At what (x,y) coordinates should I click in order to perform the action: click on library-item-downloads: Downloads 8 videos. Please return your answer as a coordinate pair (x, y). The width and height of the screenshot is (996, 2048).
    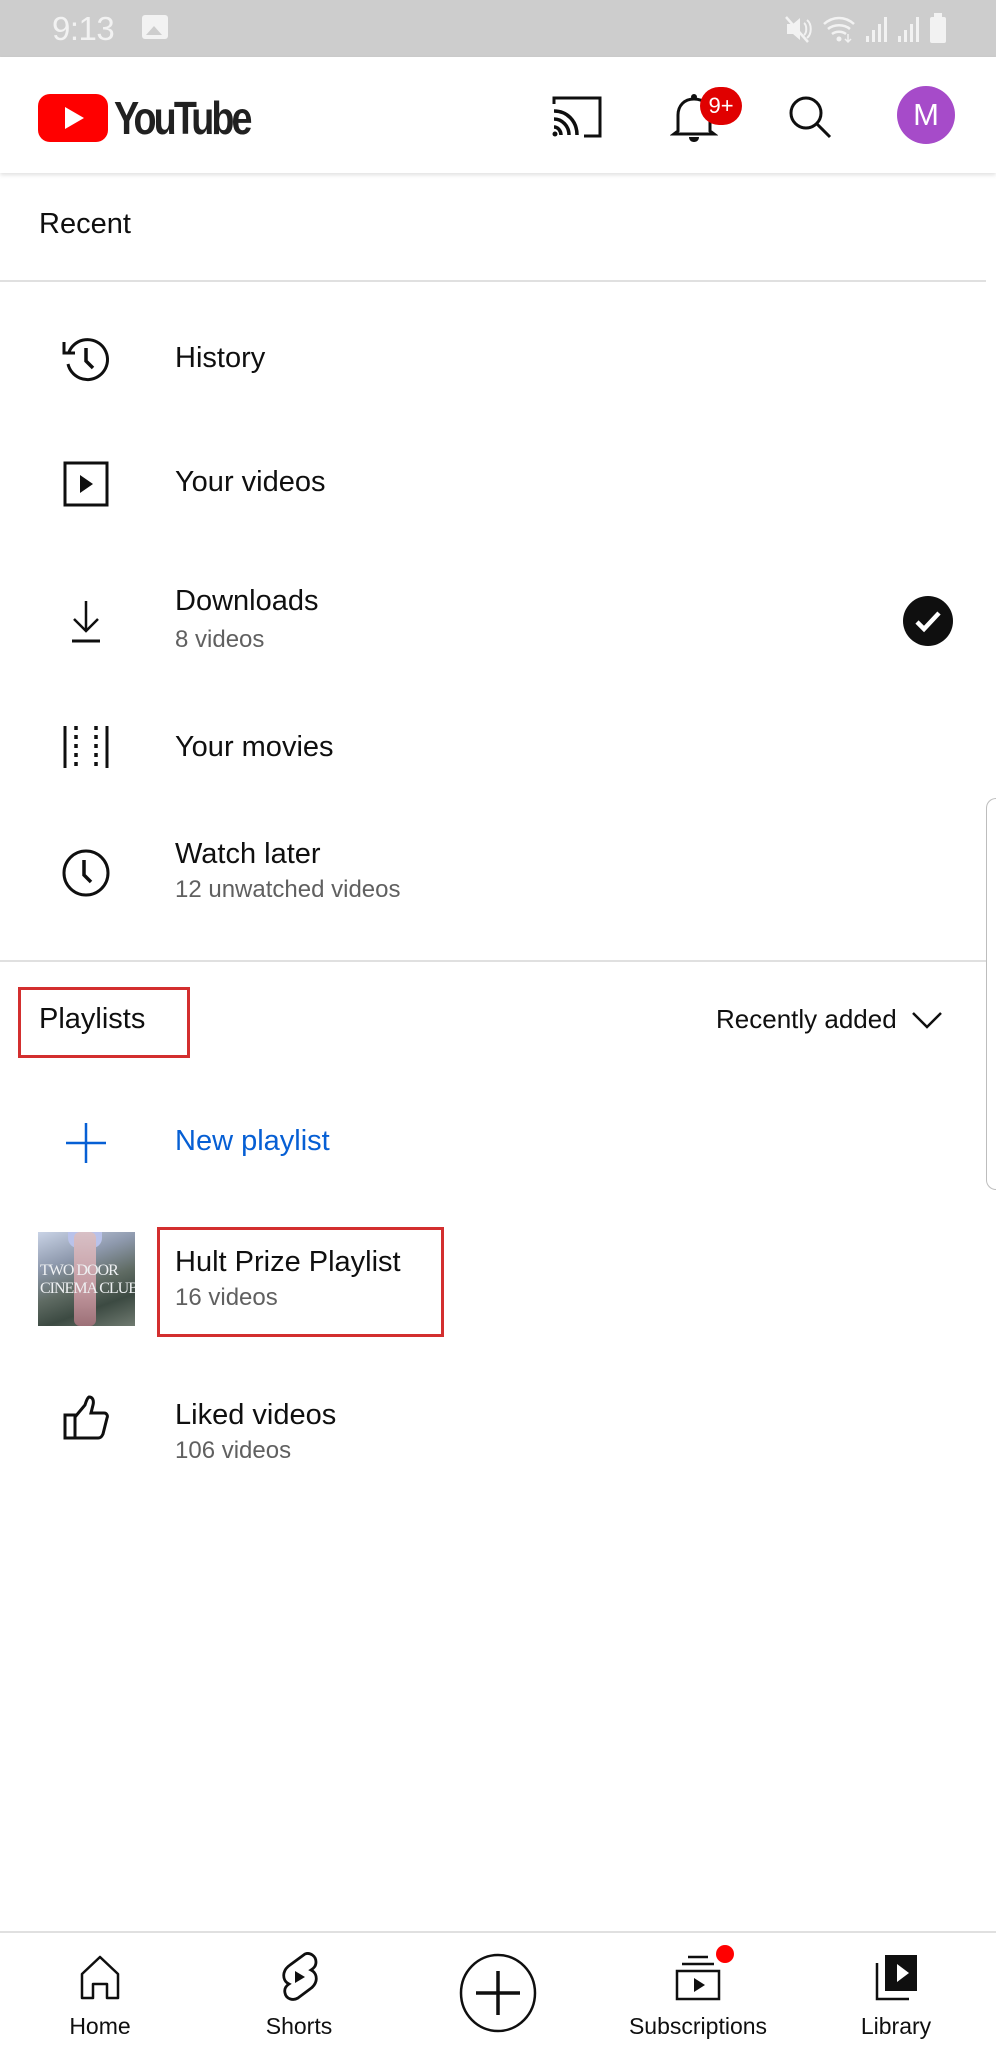
    Looking at the image, I should click on (480, 620).